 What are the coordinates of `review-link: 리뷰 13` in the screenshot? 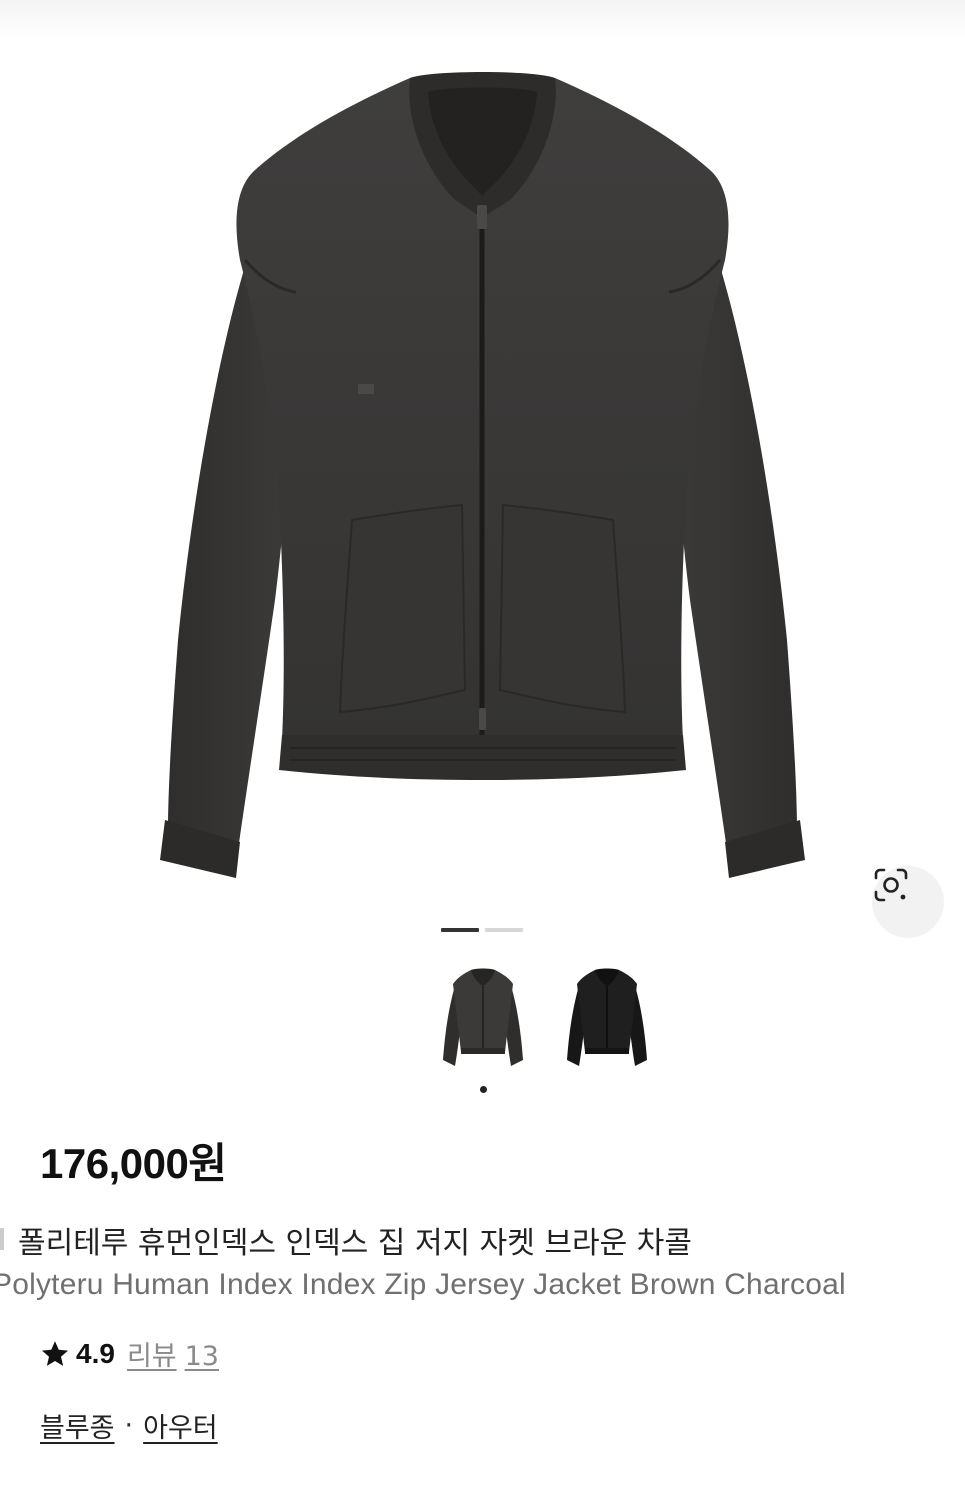 It's located at (173, 1353).